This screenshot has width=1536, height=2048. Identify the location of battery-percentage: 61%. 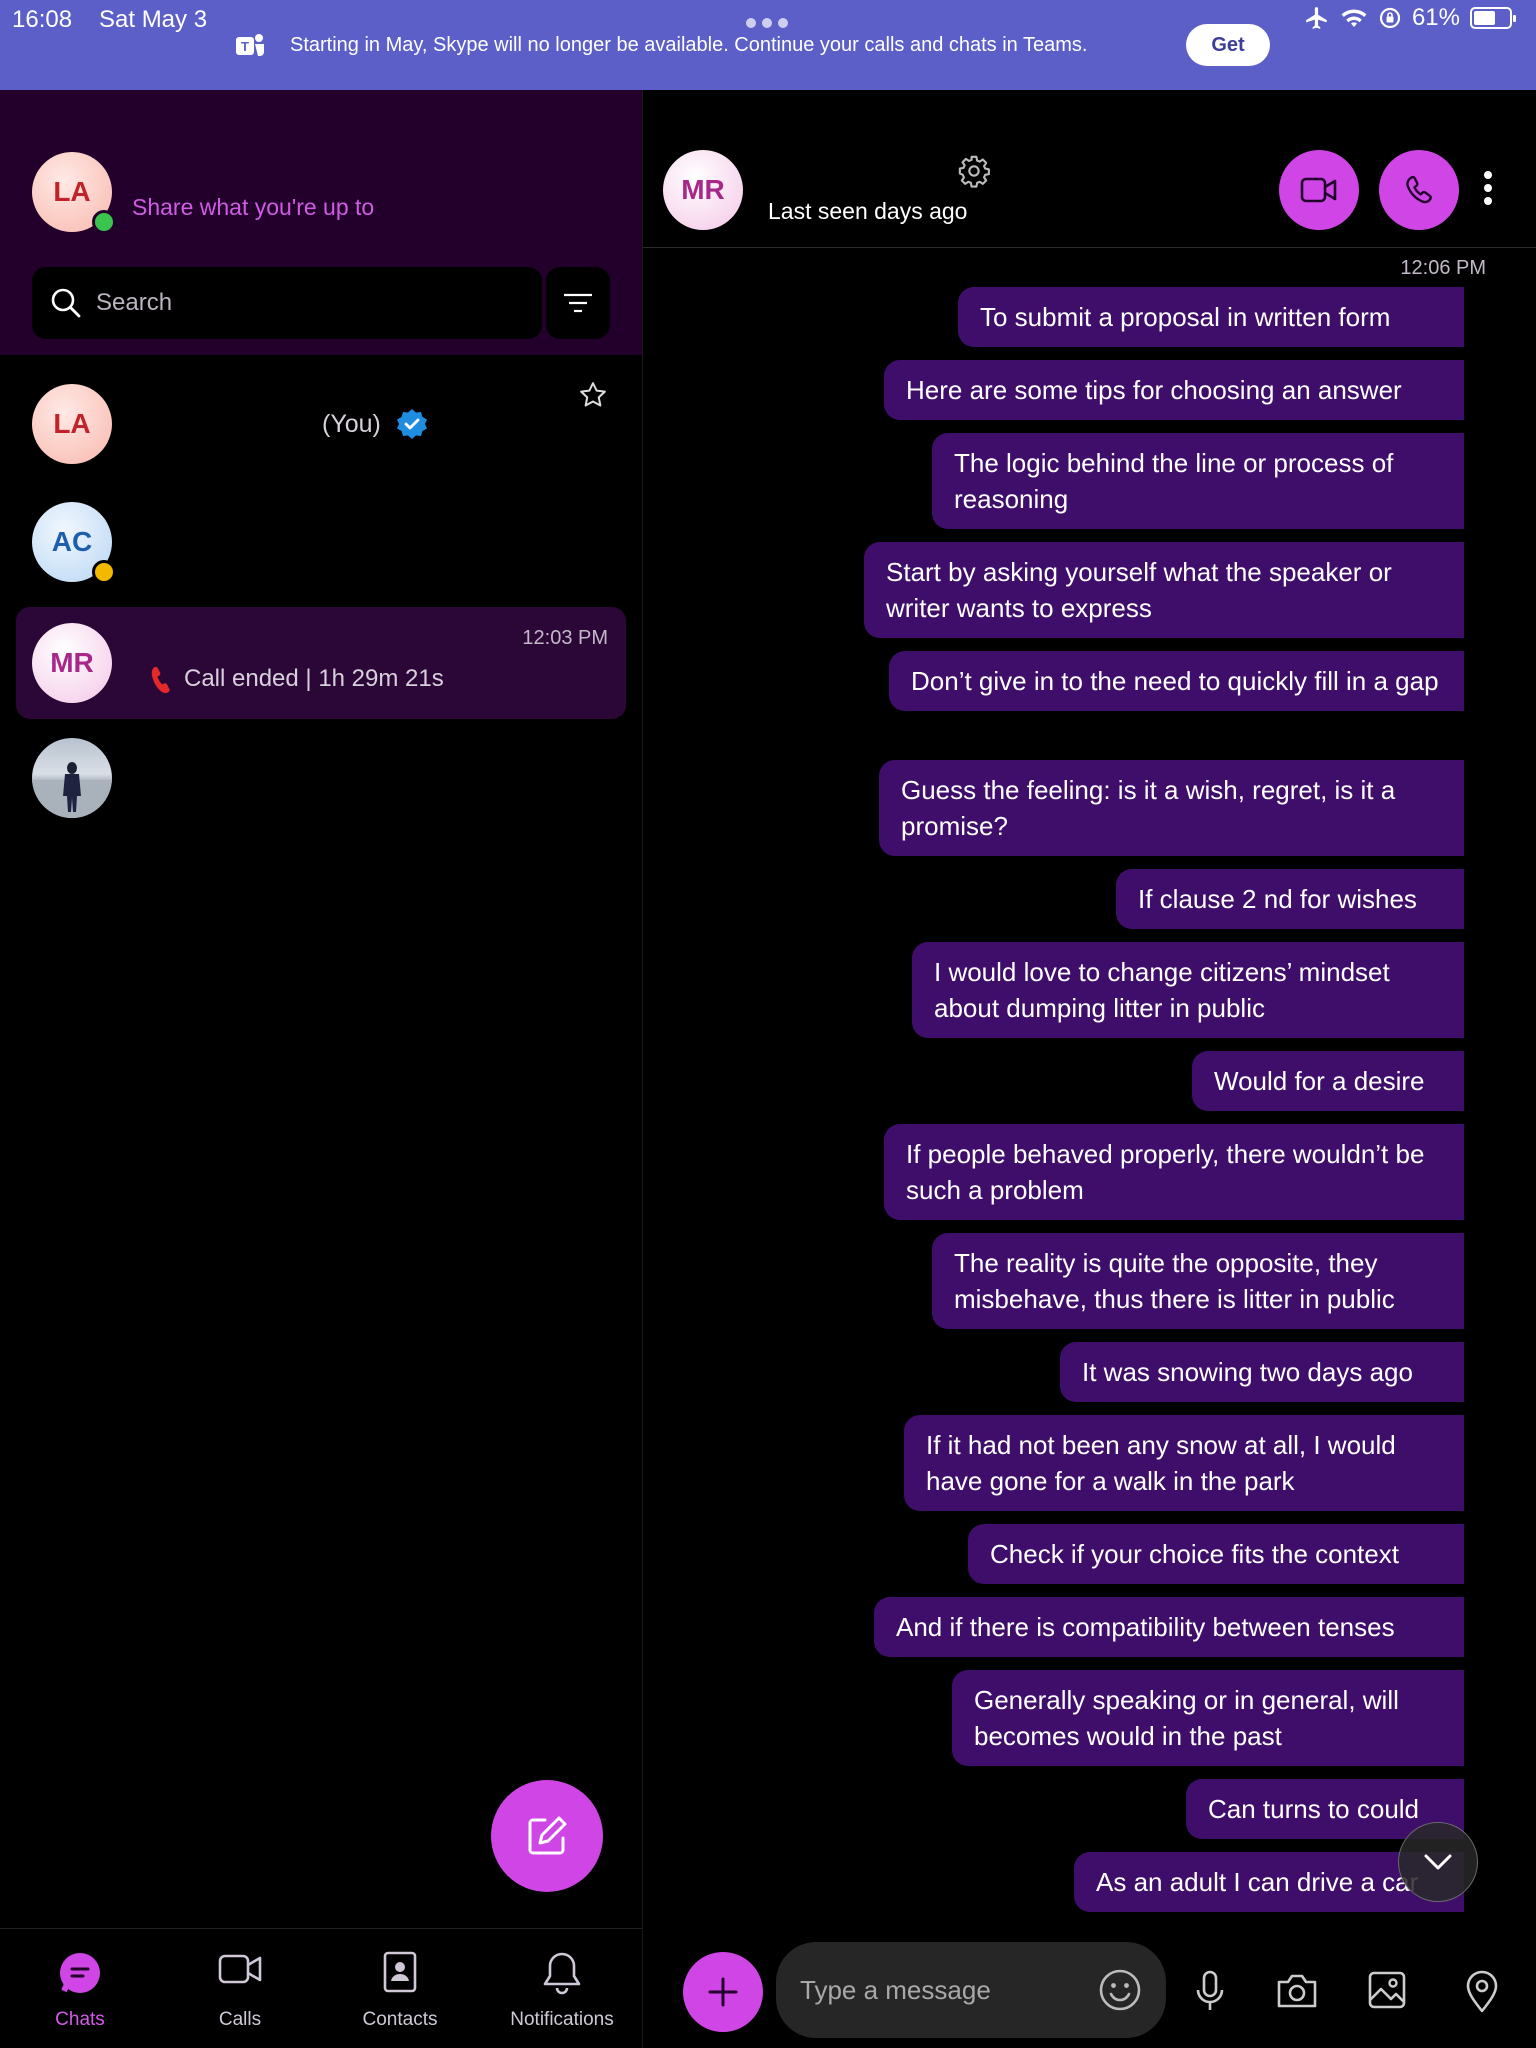
(1435, 17).